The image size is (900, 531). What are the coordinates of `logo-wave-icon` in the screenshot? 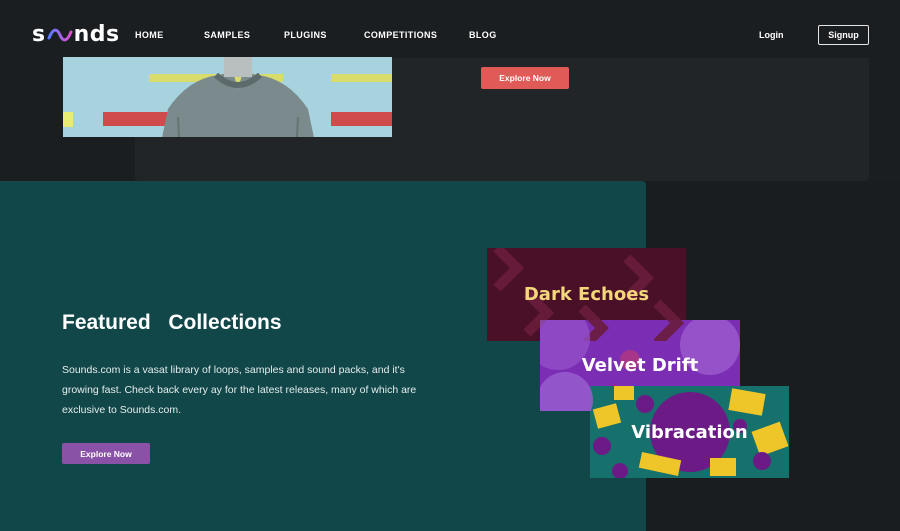 It's located at (60, 34).